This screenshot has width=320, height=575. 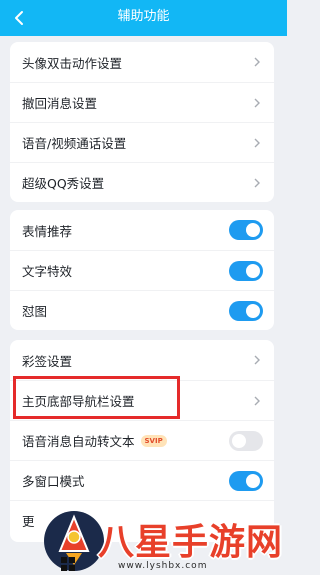 What do you see at coordinates (142, 182) in the screenshot?
I see `row-super-qq-show: 超级QQ秀设置` at bounding box center [142, 182].